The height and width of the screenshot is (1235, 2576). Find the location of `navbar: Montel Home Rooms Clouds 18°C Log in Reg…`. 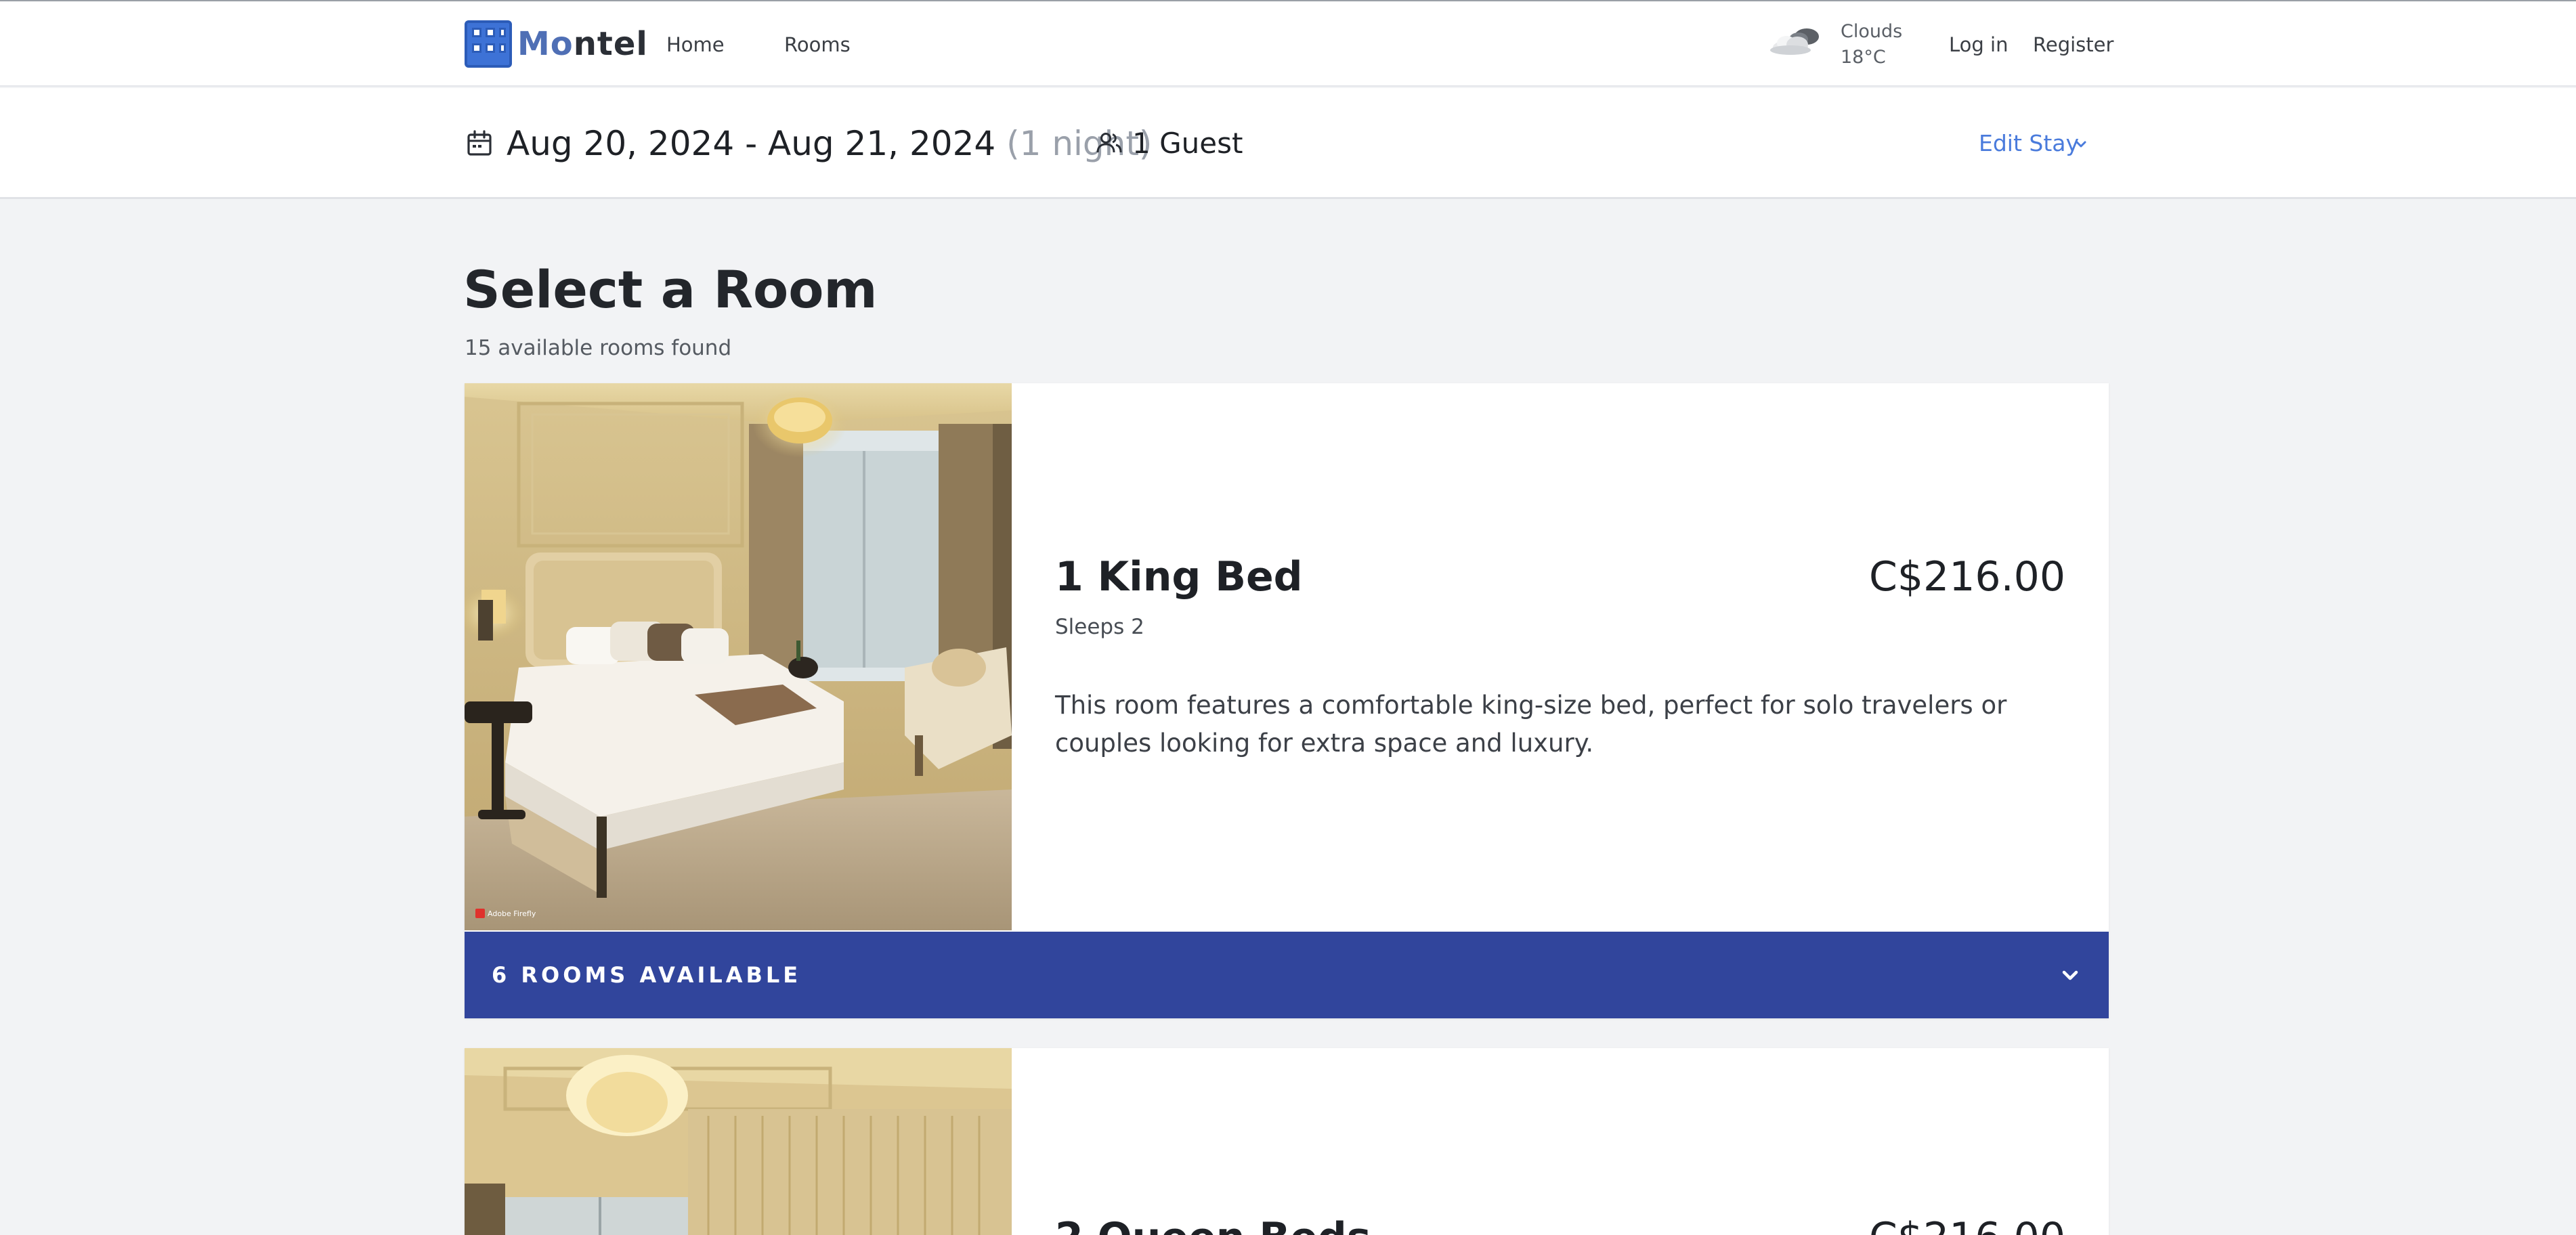

navbar: Montel Home Rooms Clouds 18°C Log in Reg… is located at coordinates (1288, 44).